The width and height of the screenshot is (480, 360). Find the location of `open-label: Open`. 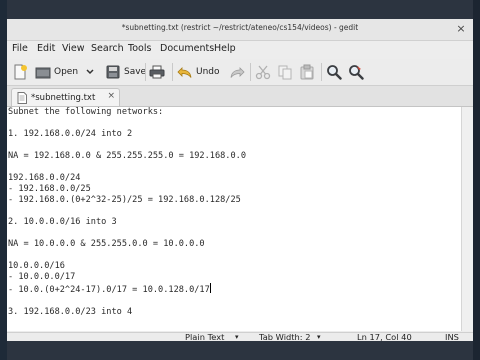

open-label: Open is located at coordinates (66, 72).